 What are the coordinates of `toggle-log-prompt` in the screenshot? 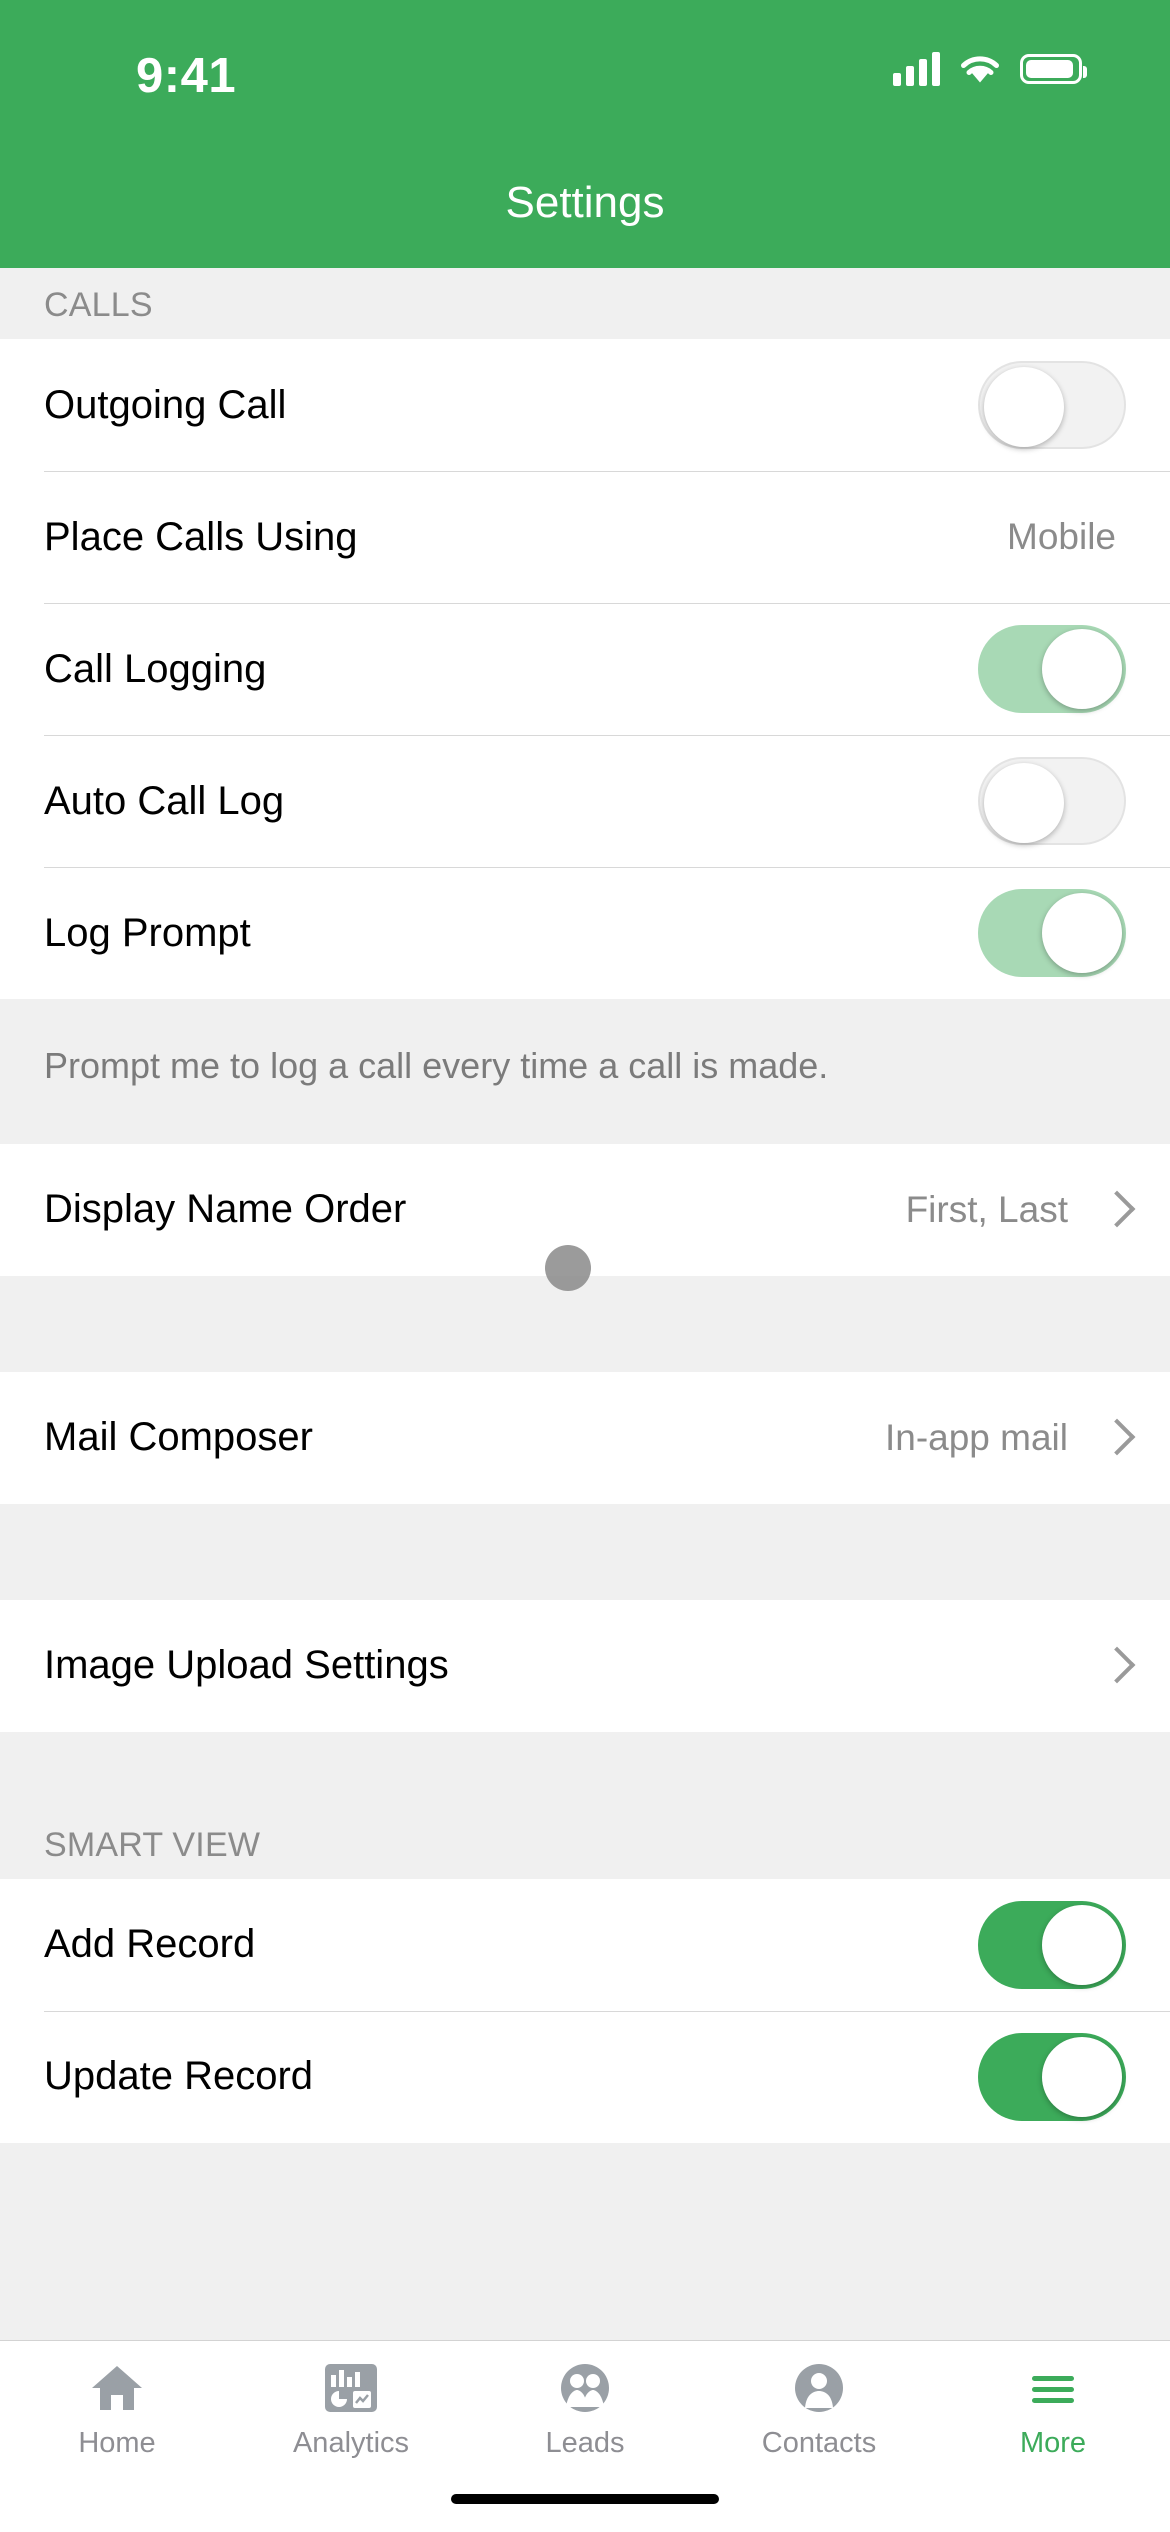 It's located at (1052, 933).